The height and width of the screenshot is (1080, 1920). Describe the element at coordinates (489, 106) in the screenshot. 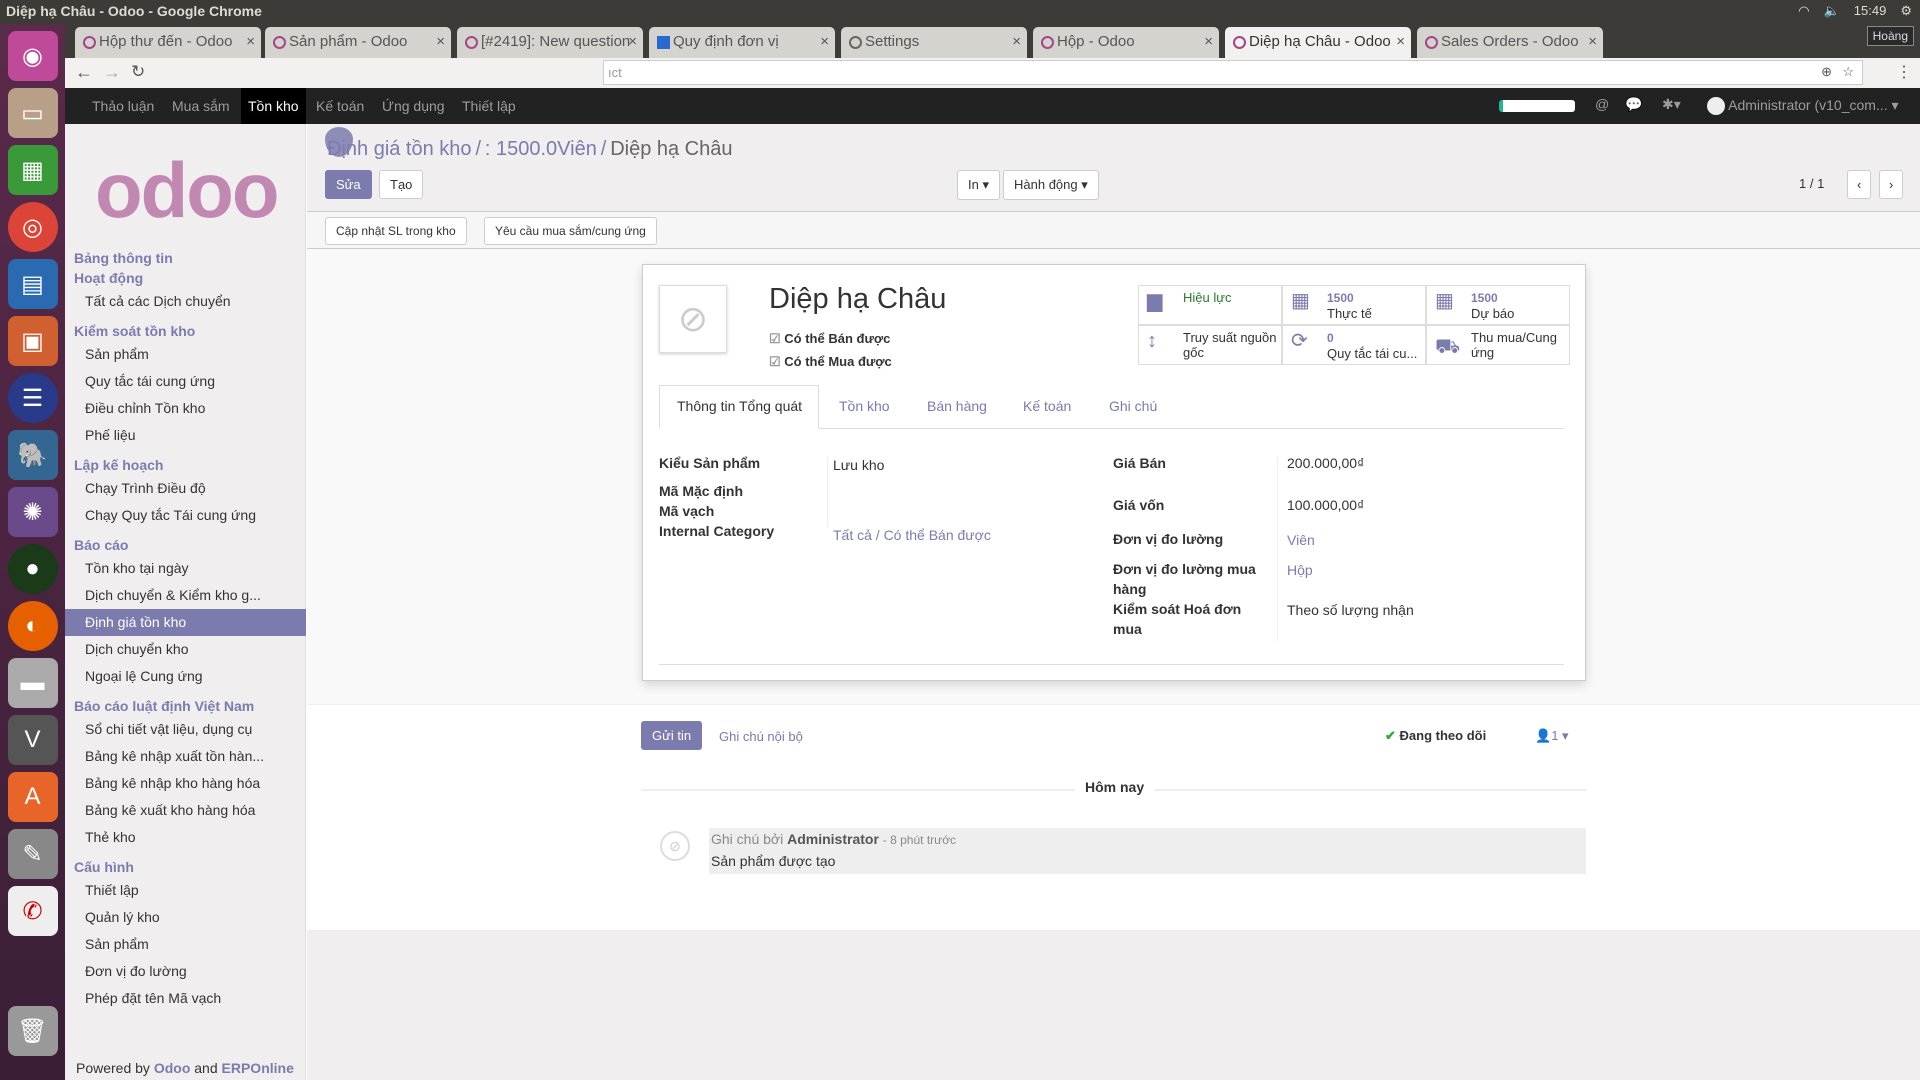

I see `nav-thiet-lap: Thiết lập` at that location.